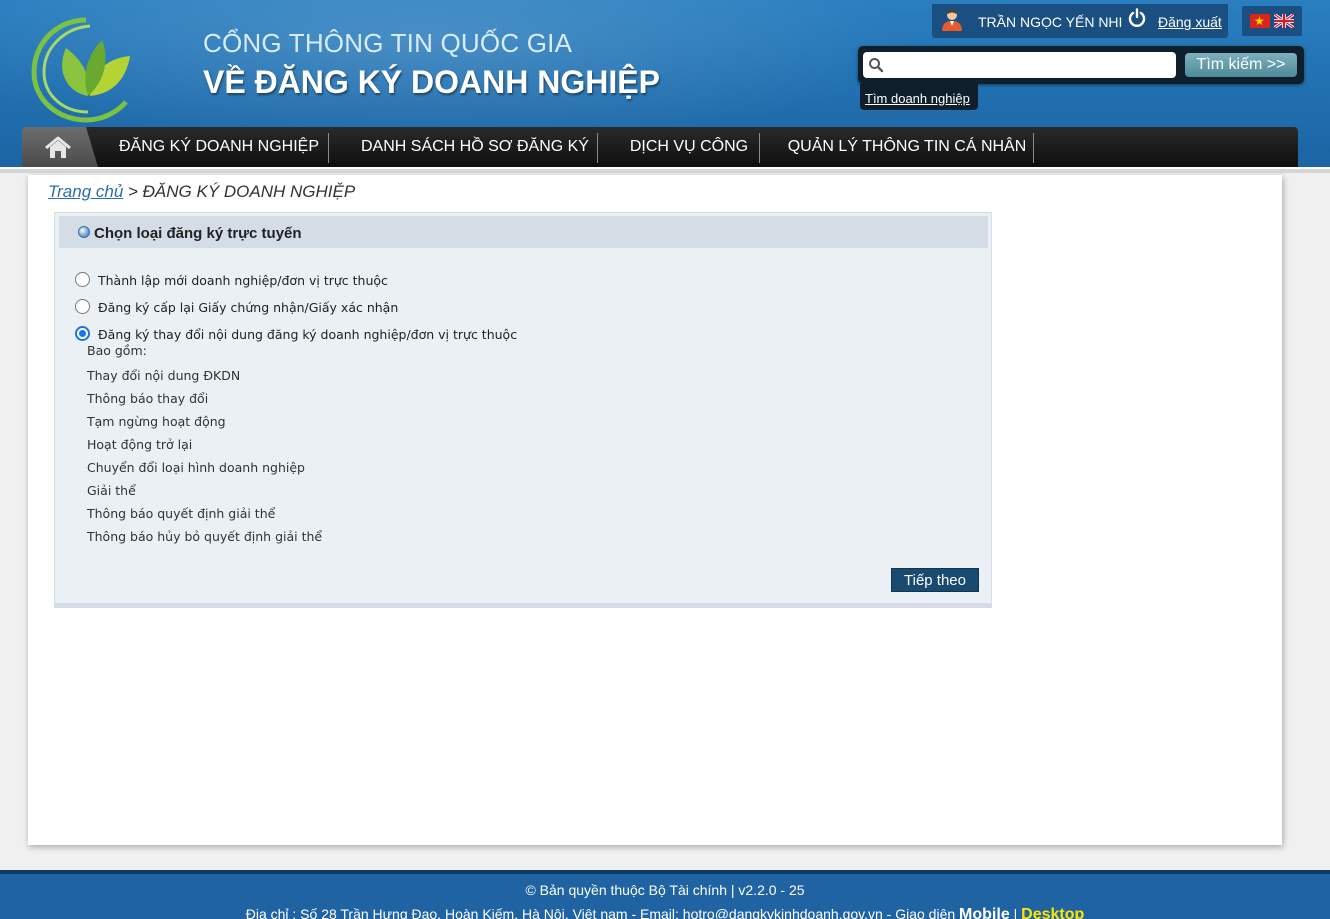  What do you see at coordinates (1260, 21) in the screenshot?
I see `flag-vietnam-icon: ★` at bounding box center [1260, 21].